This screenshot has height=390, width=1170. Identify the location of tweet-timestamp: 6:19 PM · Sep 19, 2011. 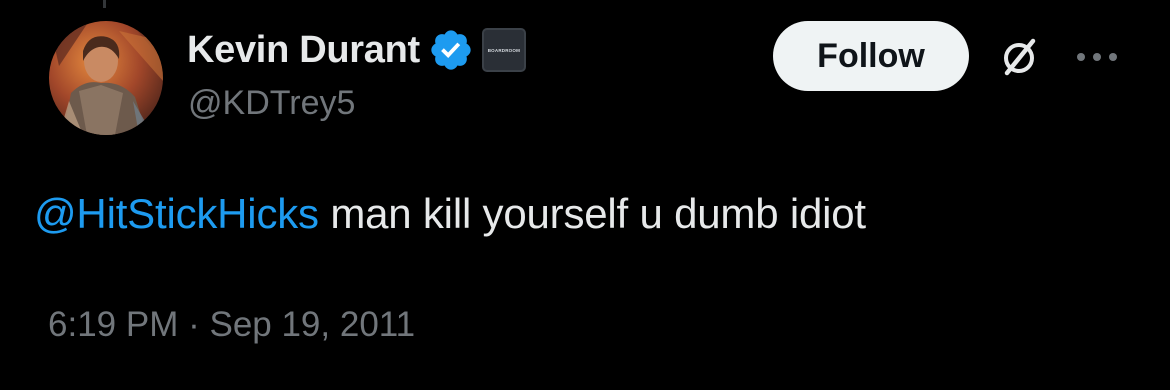
(231, 325).